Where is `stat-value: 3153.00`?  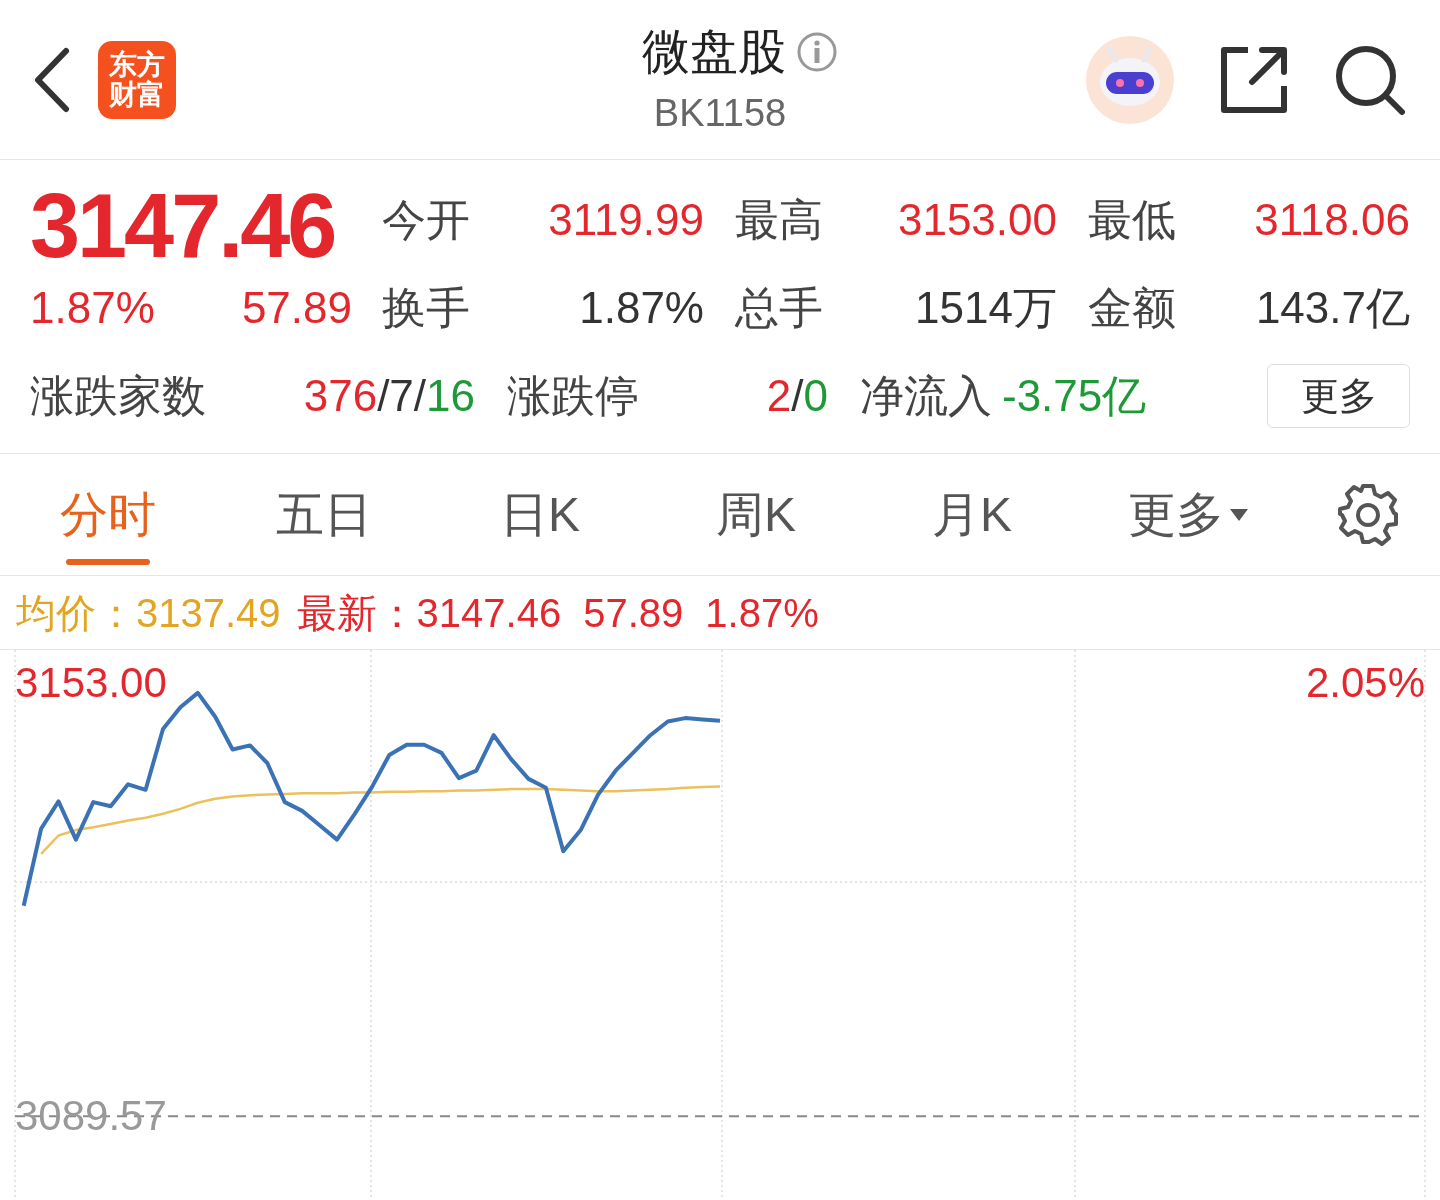
stat-value: 3153.00 is located at coordinates (977, 220).